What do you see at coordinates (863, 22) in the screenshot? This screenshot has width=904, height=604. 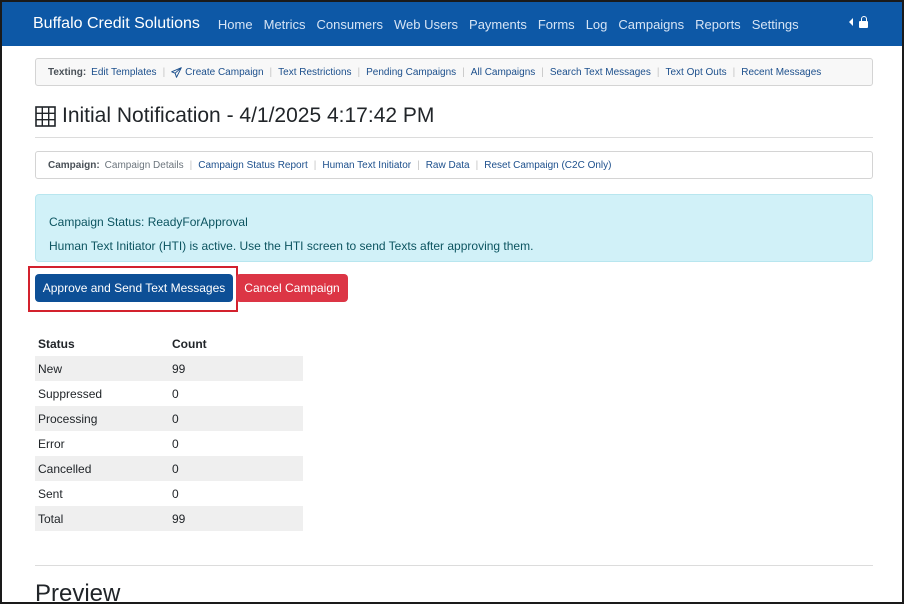 I see `lock-icon` at bounding box center [863, 22].